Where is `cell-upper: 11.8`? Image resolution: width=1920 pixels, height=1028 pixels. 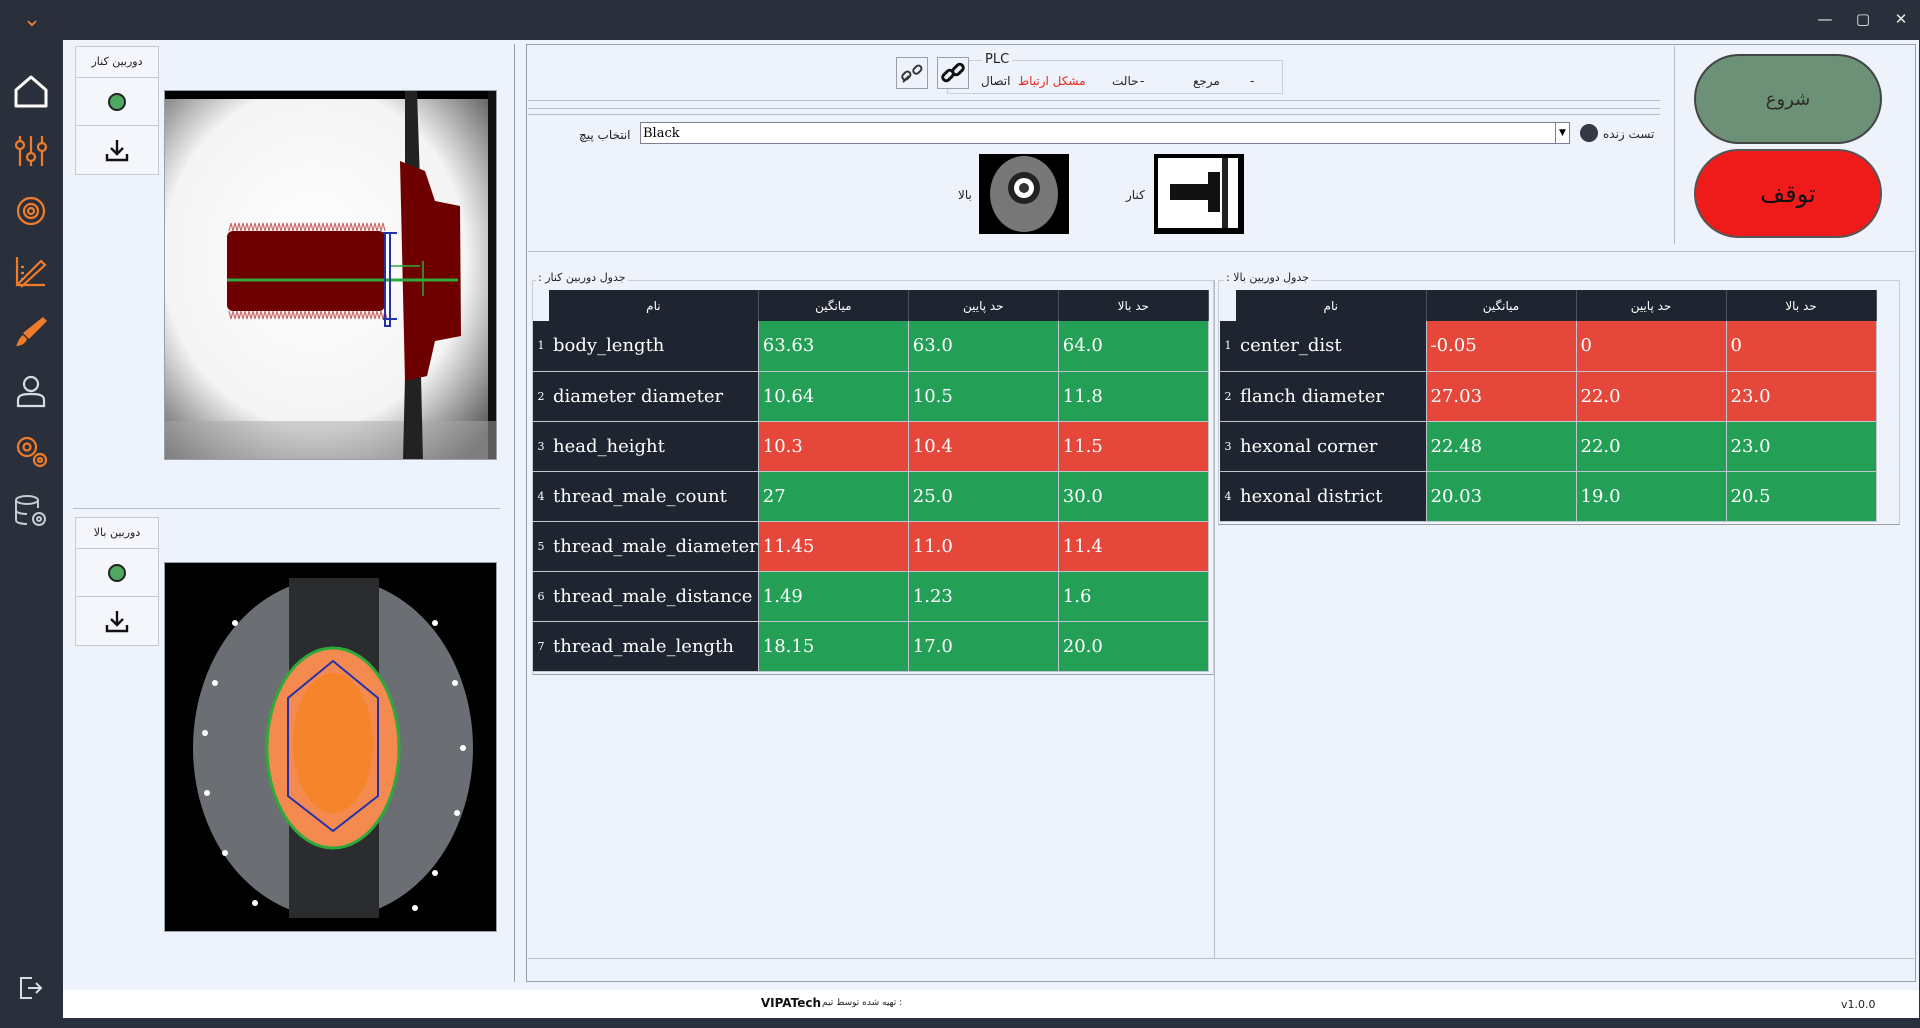 cell-upper: 11.8 is located at coordinates (1133, 396).